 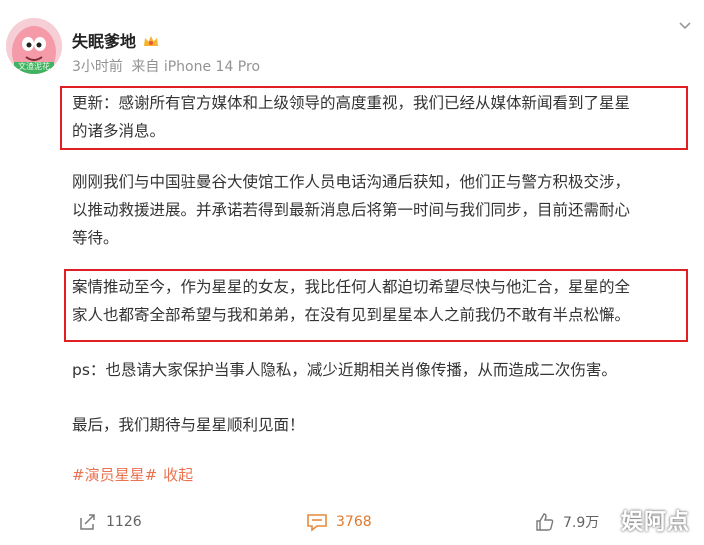 I want to click on comment-button: 3768, so click(x=339, y=522).